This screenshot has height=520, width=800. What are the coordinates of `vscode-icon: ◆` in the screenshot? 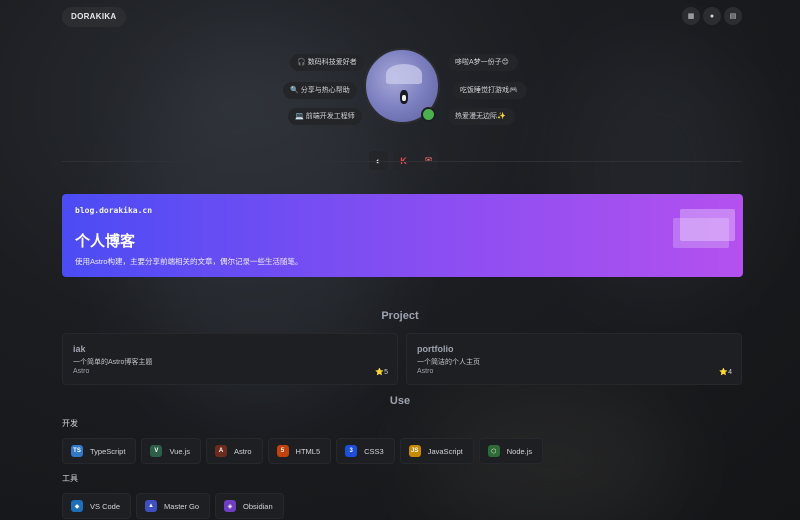 It's located at (77, 506).